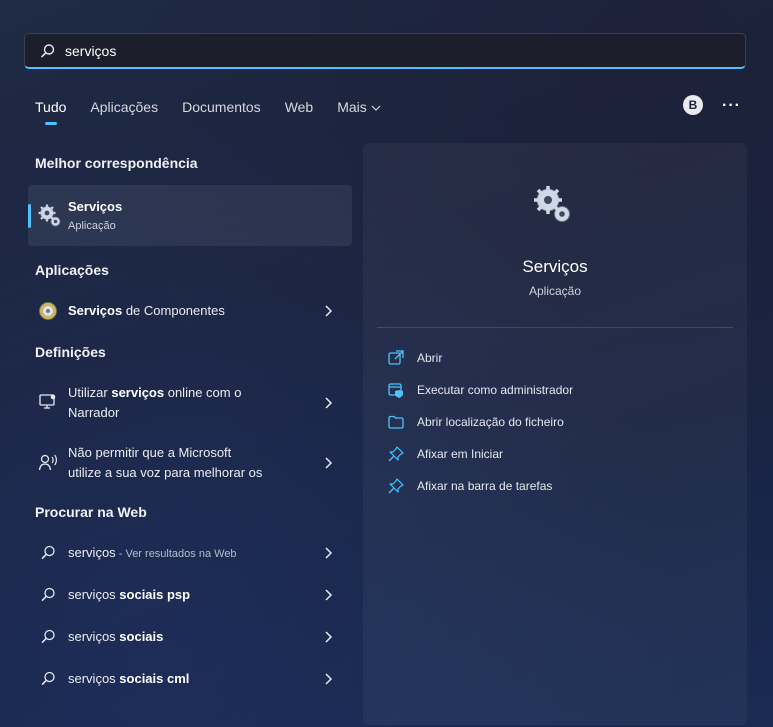 The height and width of the screenshot is (727, 773). I want to click on tab-documents: Documentos, so click(221, 107).